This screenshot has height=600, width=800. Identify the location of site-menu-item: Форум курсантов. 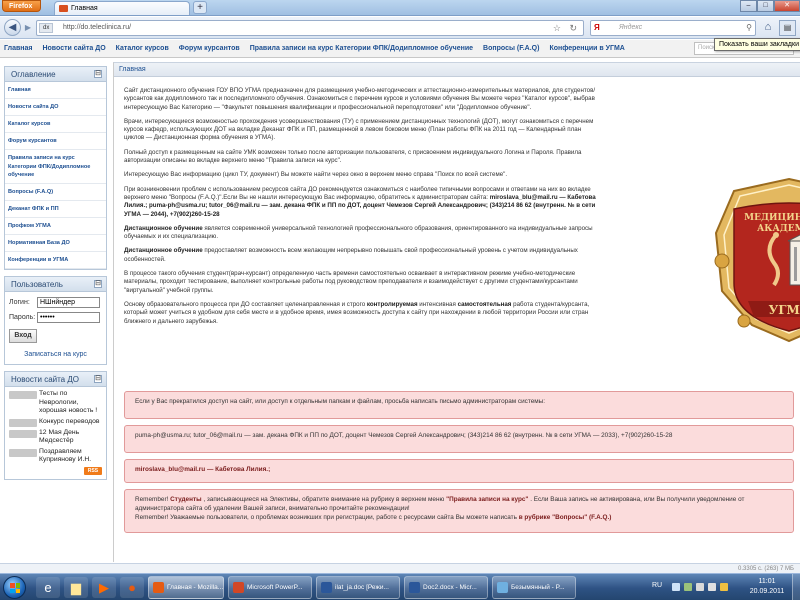
(209, 49).